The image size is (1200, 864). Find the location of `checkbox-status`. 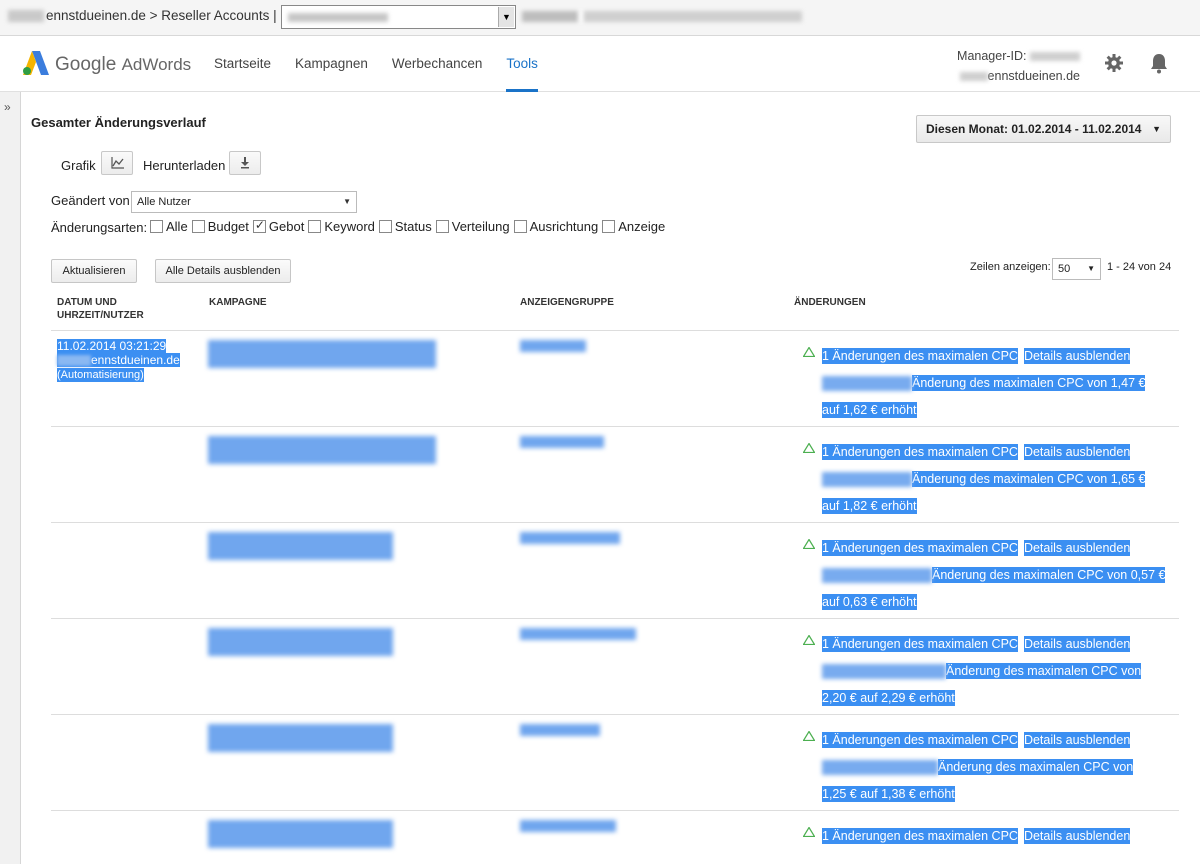

checkbox-status is located at coordinates (385, 226).